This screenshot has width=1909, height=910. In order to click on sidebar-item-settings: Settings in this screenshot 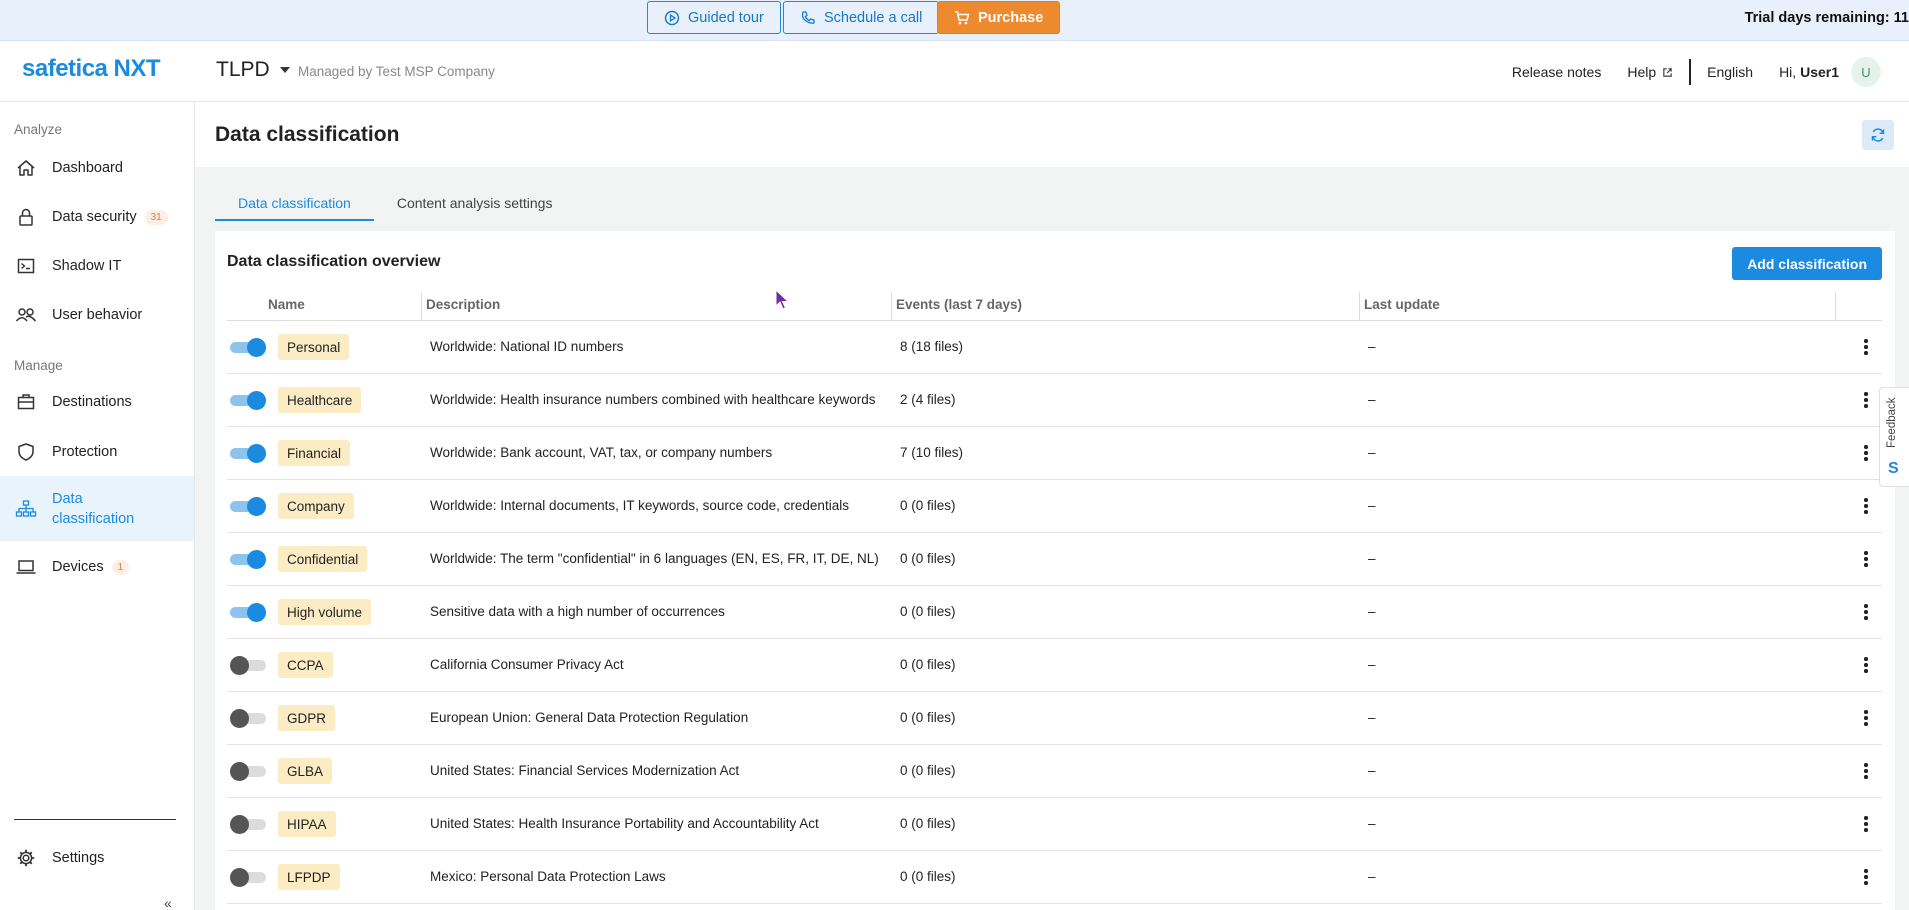, I will do `click(97, 858)`.